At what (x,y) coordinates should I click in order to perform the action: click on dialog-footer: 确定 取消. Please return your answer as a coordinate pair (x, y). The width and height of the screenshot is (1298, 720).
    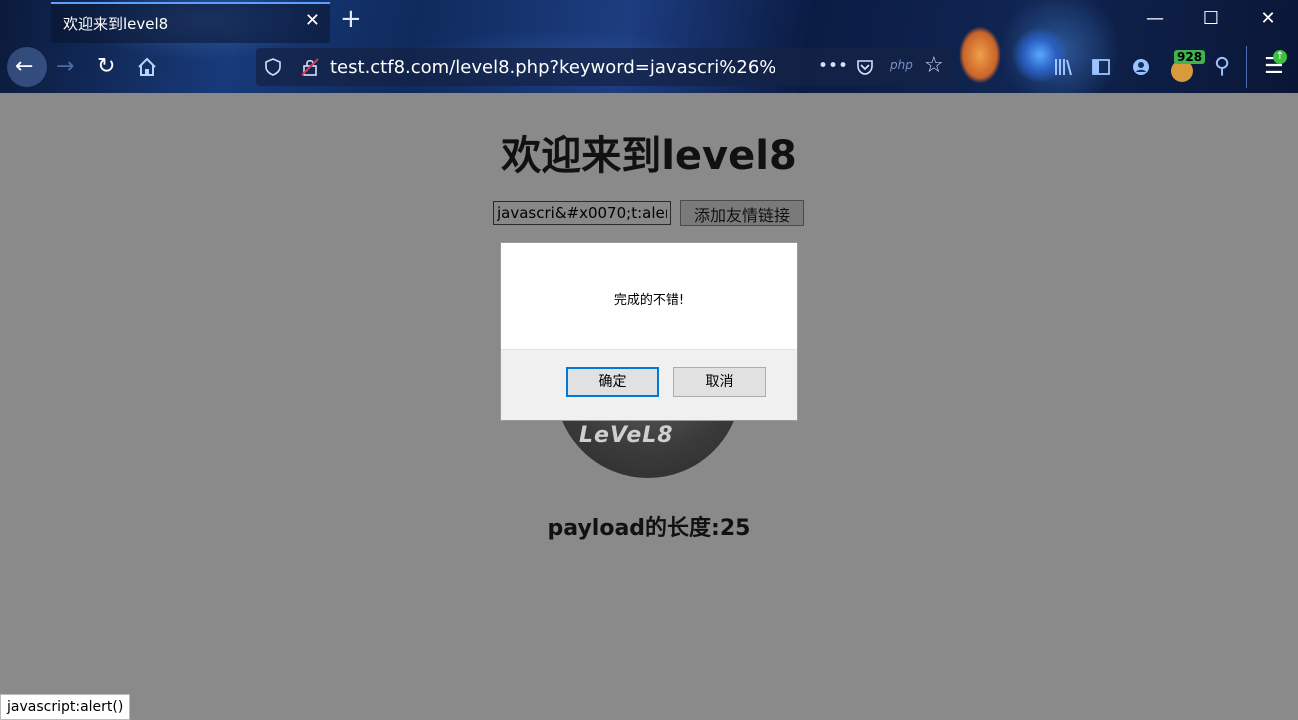
    Looking at the image, I should click on (649, 384).